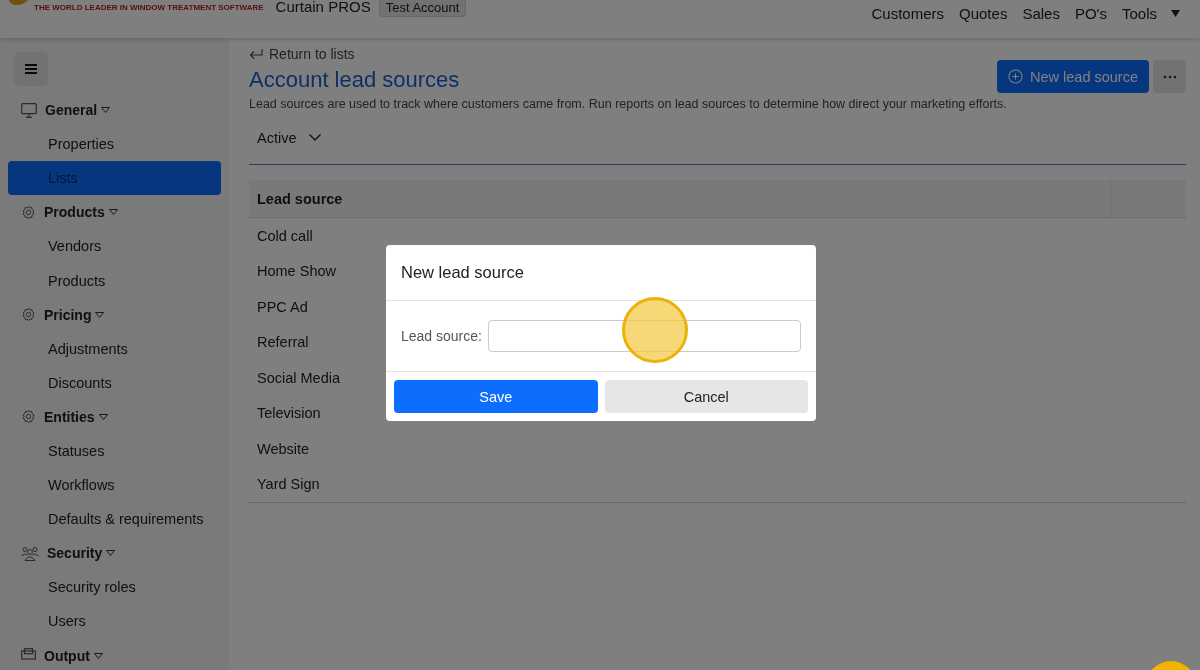  What do you see at coordinates (1150, 13) in the screenshot?
I see `nav-link: Tools` at bounding box center [1150, 13].